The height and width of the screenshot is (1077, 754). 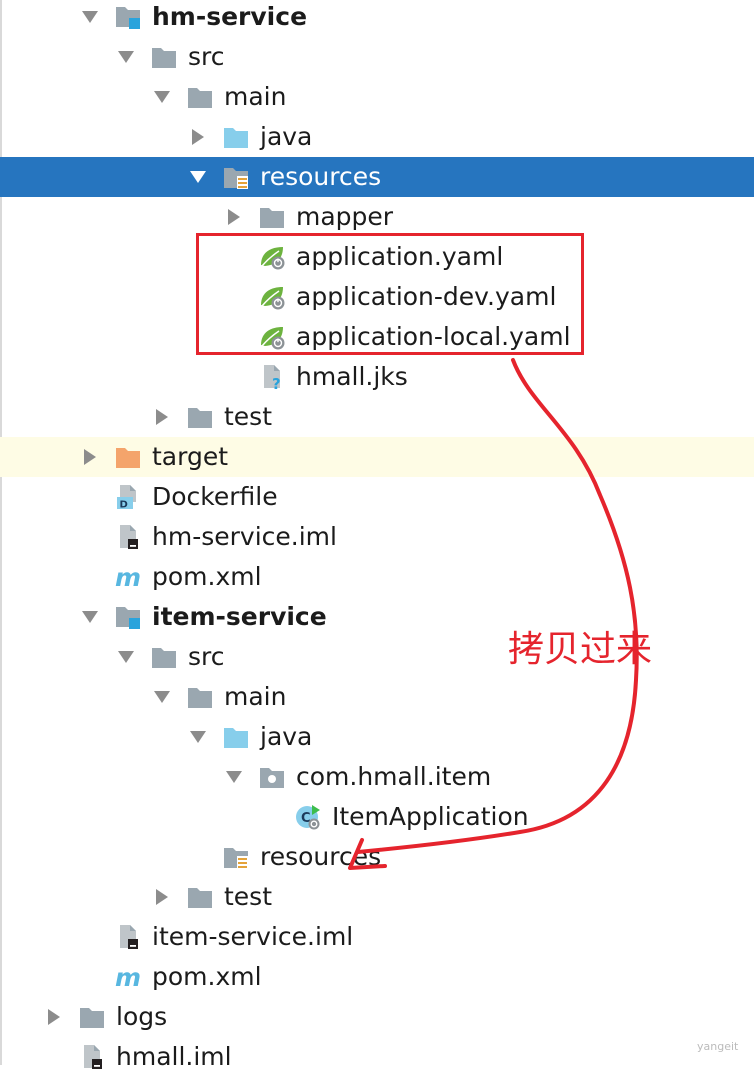 I want to click on annotation-text: 拷贝过来, so click(x=580, y=649).